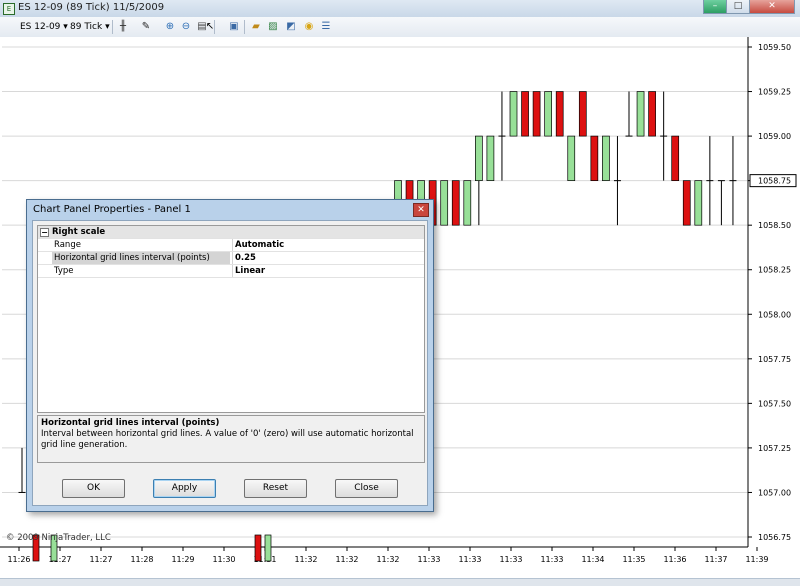  I want to click on last-price-label: 1058.75, so click(774, 181).